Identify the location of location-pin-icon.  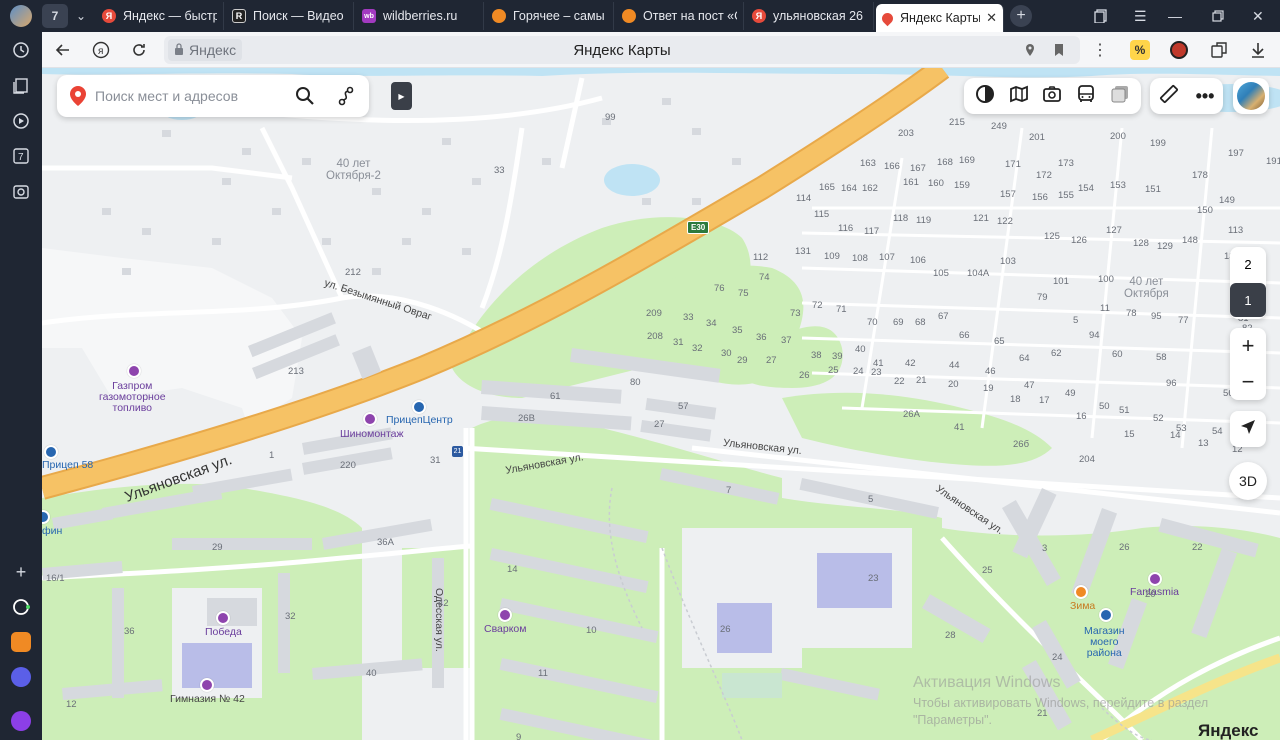
(1030, 52).